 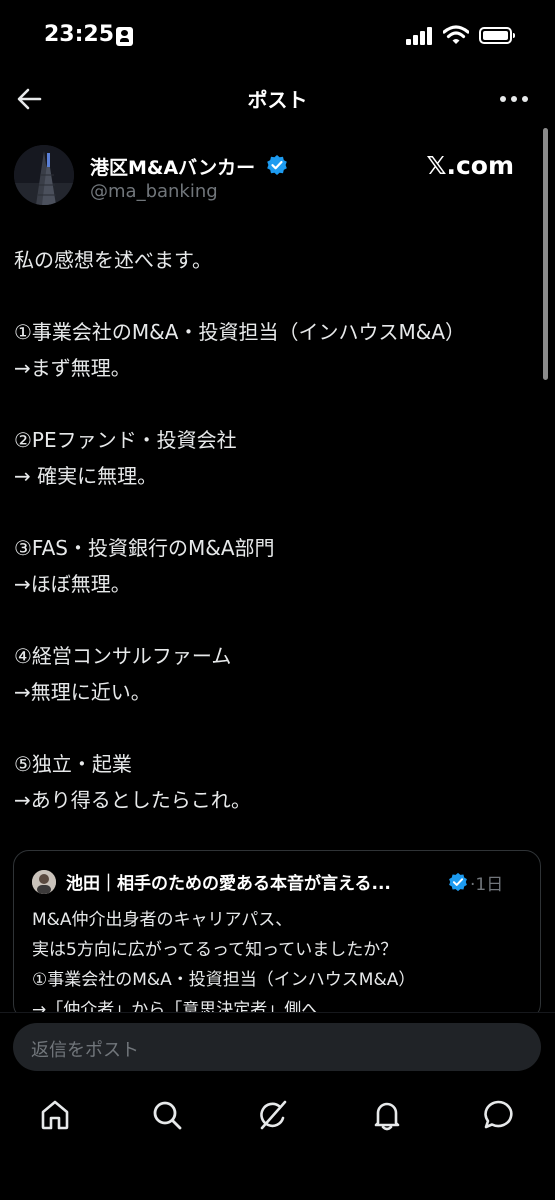 I want to click on reply-bar: 返信をポスト, so click(x=277, y=1047).